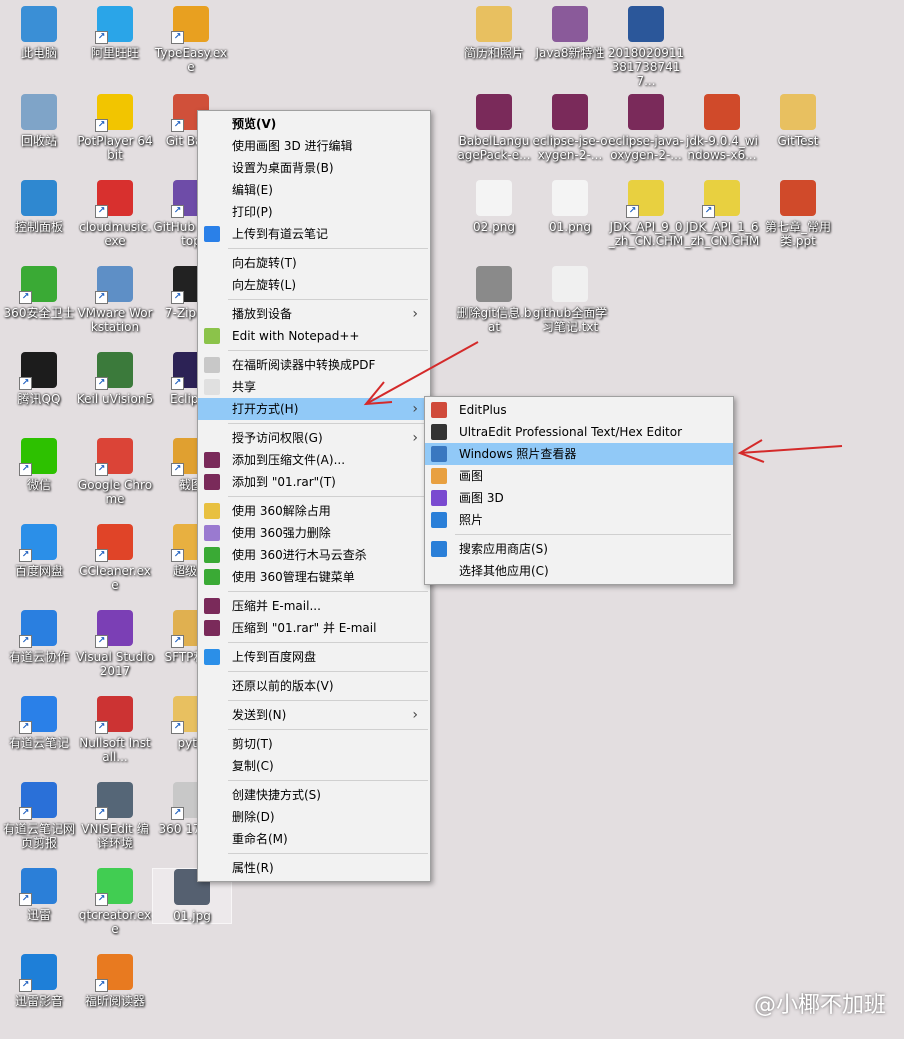 The width and height of the screenshot is (904, 1039). What do you see at coordinates (579, 571) in the screenshot?
I see `open-with-item: 选择其他应用(C)` at bounding box center [579, 571].